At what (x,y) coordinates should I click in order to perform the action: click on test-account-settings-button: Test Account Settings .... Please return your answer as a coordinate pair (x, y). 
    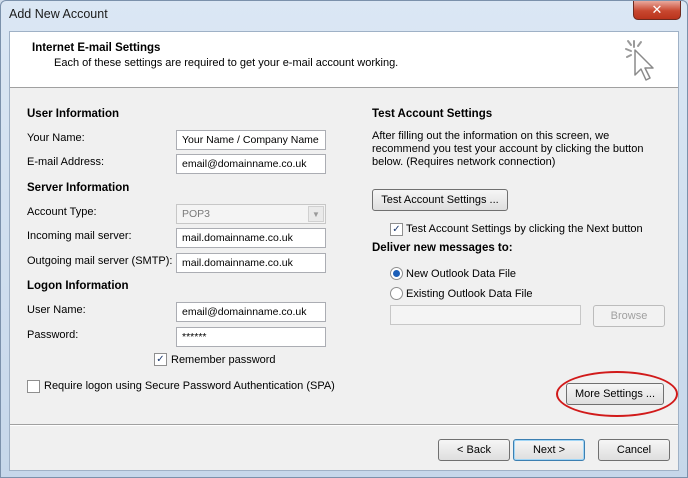
    Looking at the image, I should click on (440, 200).